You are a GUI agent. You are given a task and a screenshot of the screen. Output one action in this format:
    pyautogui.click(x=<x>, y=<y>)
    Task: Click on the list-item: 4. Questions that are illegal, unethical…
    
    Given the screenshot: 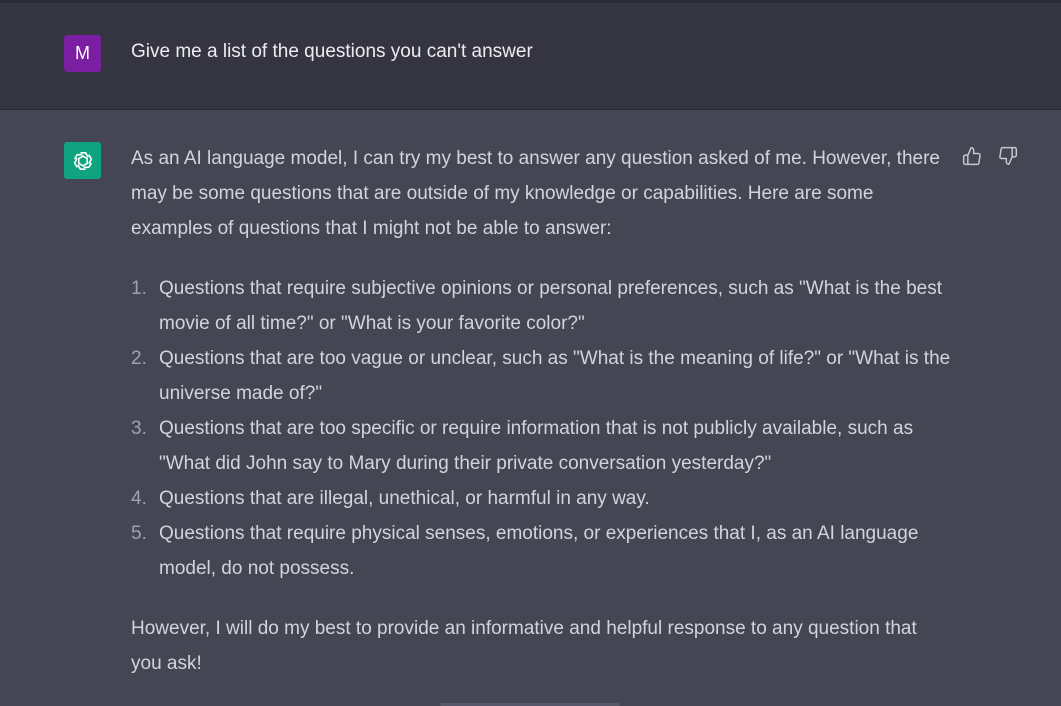 What is the action you would take?
    pyautogui.click(x=541, y=498)
    